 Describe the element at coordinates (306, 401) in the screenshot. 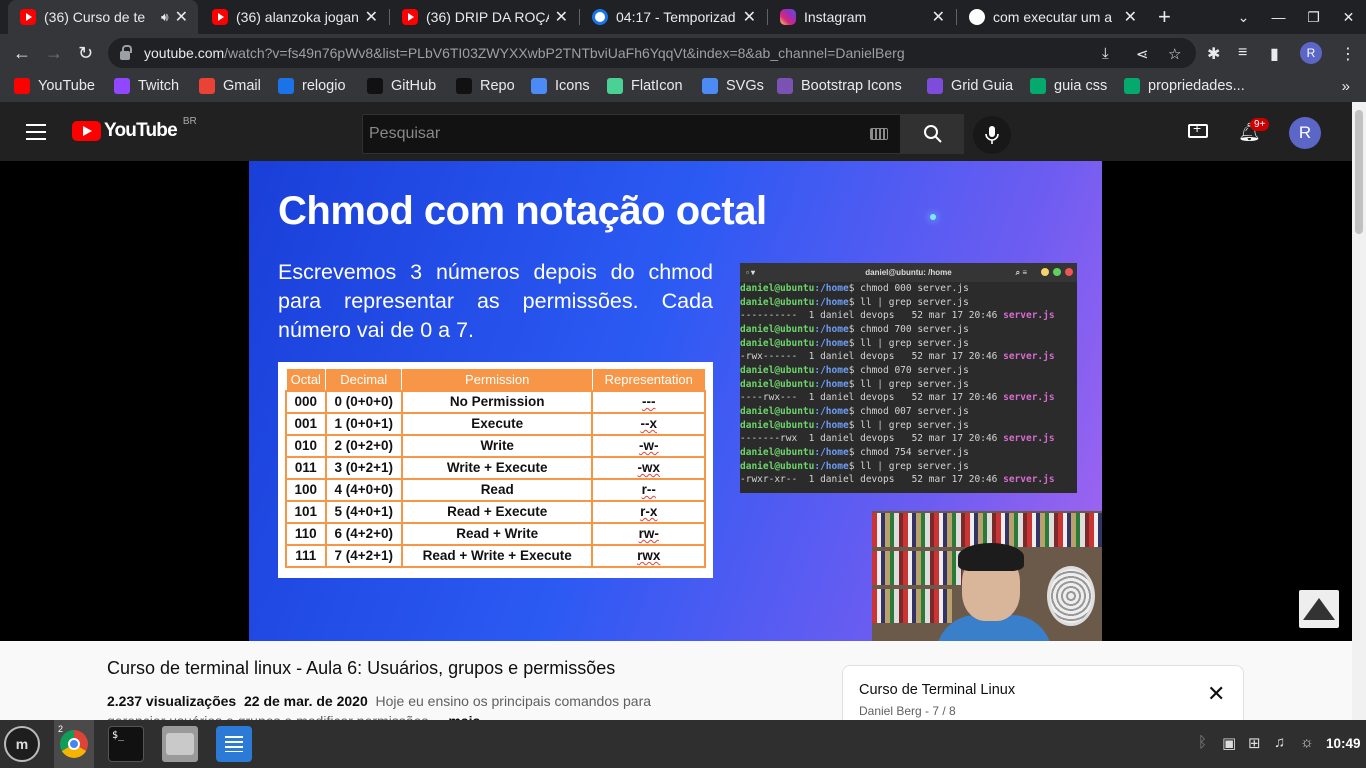

I see `table-cell: 000` at that location.